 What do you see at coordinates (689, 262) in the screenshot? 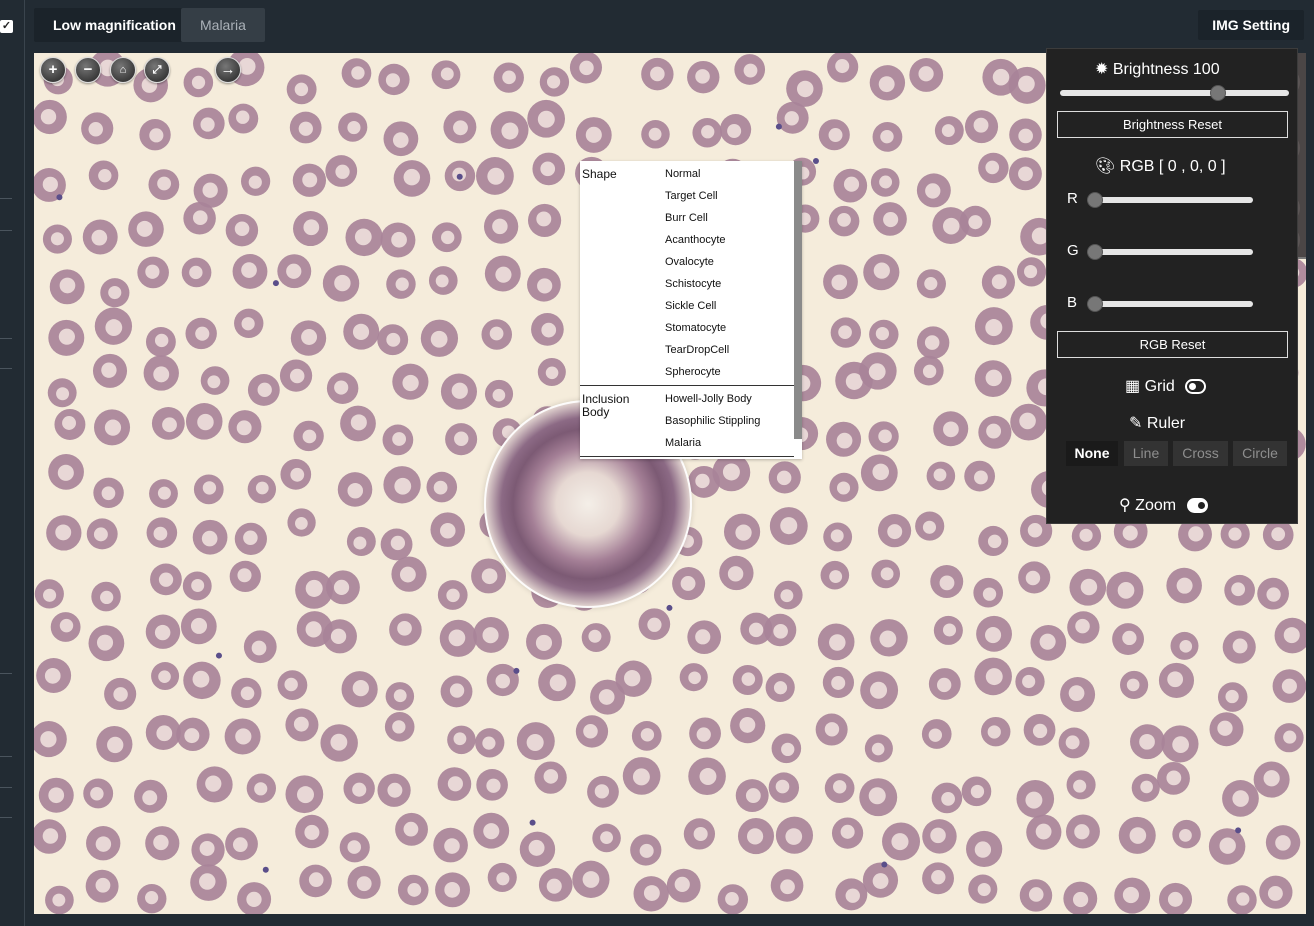
I see `menu-item: Ovalocyte` at bounding box center [689, 262].